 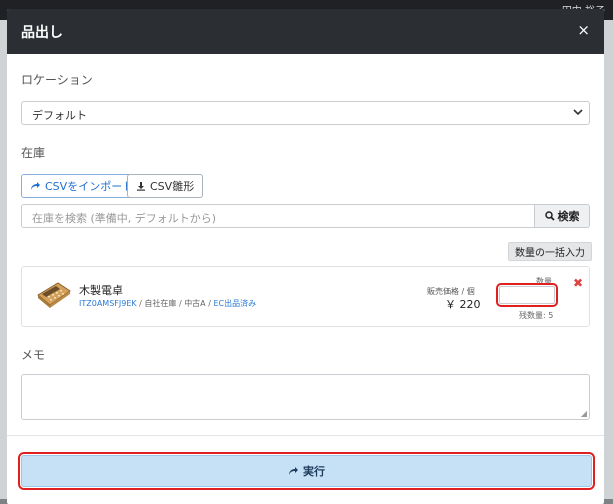 I want to click on item-condition: 中古A, so click(x=195, y=303).